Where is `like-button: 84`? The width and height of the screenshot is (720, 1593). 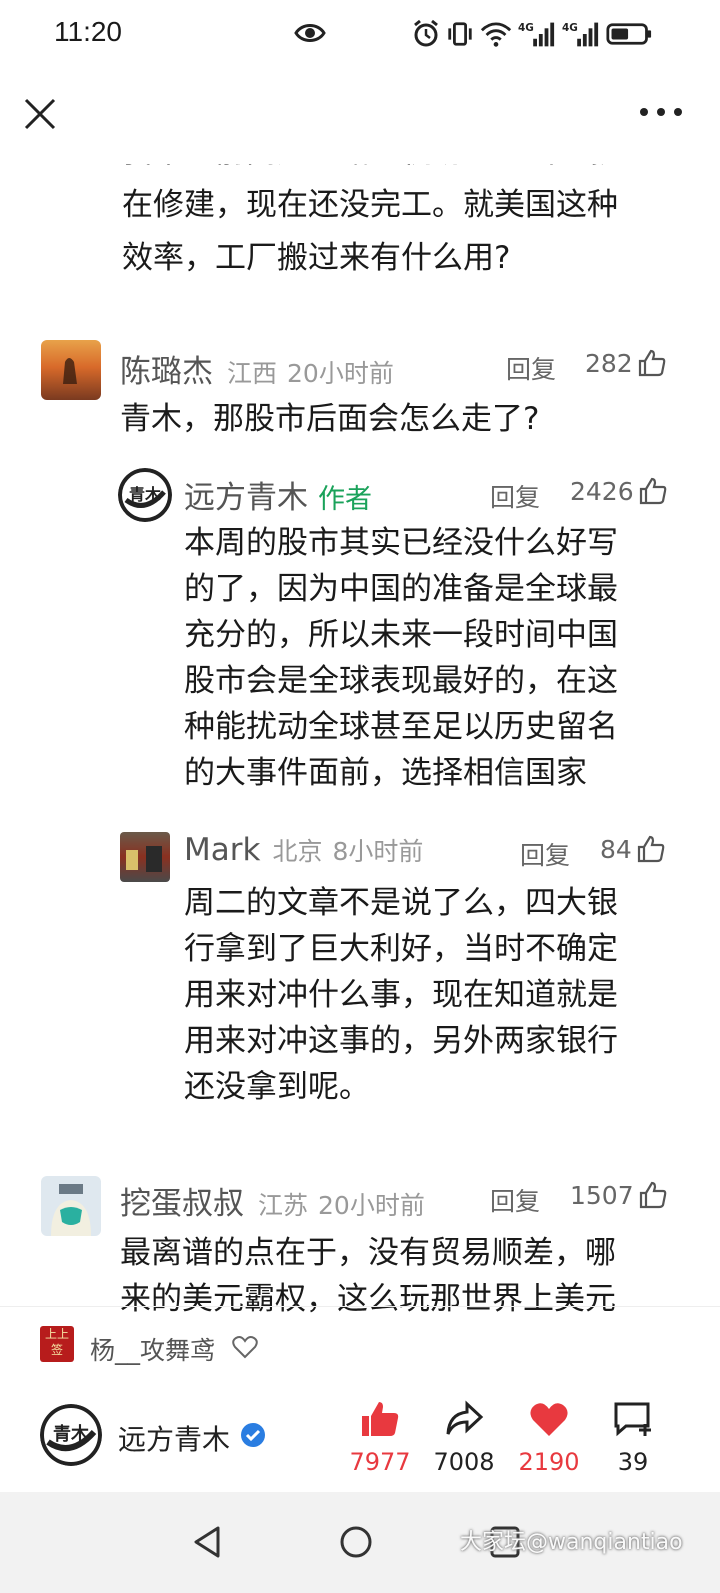 like-button: 84 is located at coordinates (633, 849).